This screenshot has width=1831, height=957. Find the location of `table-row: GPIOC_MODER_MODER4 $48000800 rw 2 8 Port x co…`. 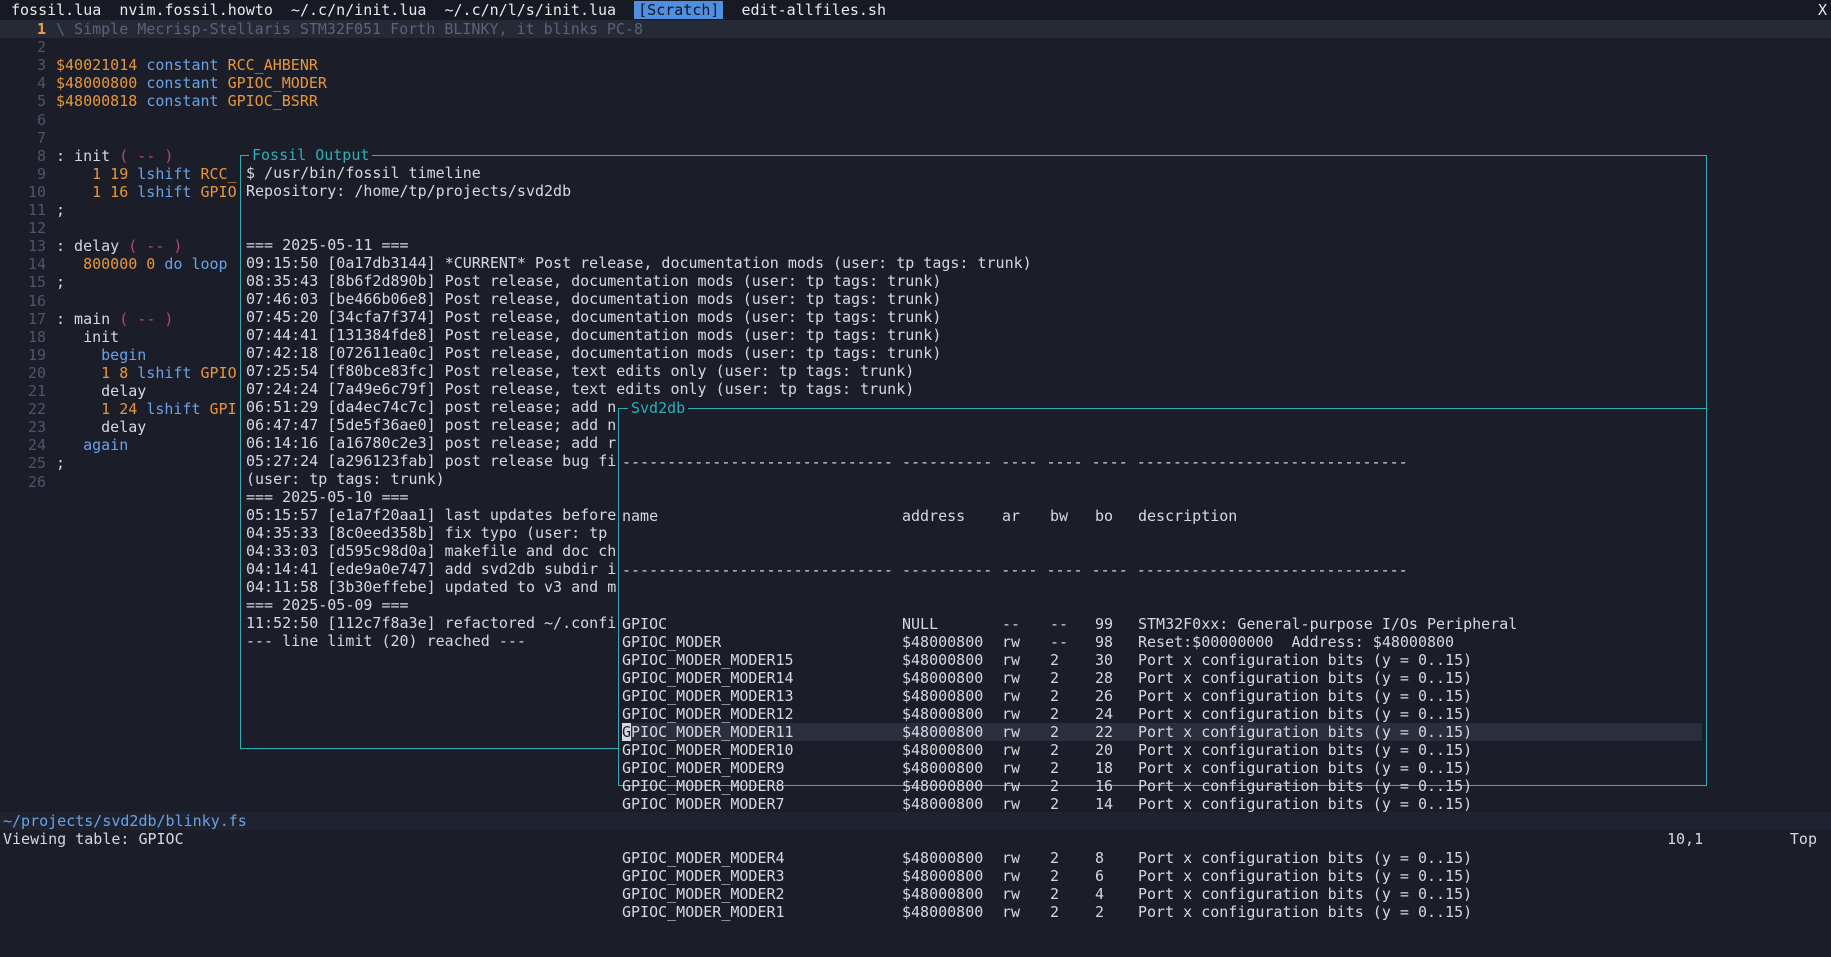

table-row: GPIOC_MODER_MODER4 $48000800 rw 2 8 Port x co… is located at coordinates (1162, 858).